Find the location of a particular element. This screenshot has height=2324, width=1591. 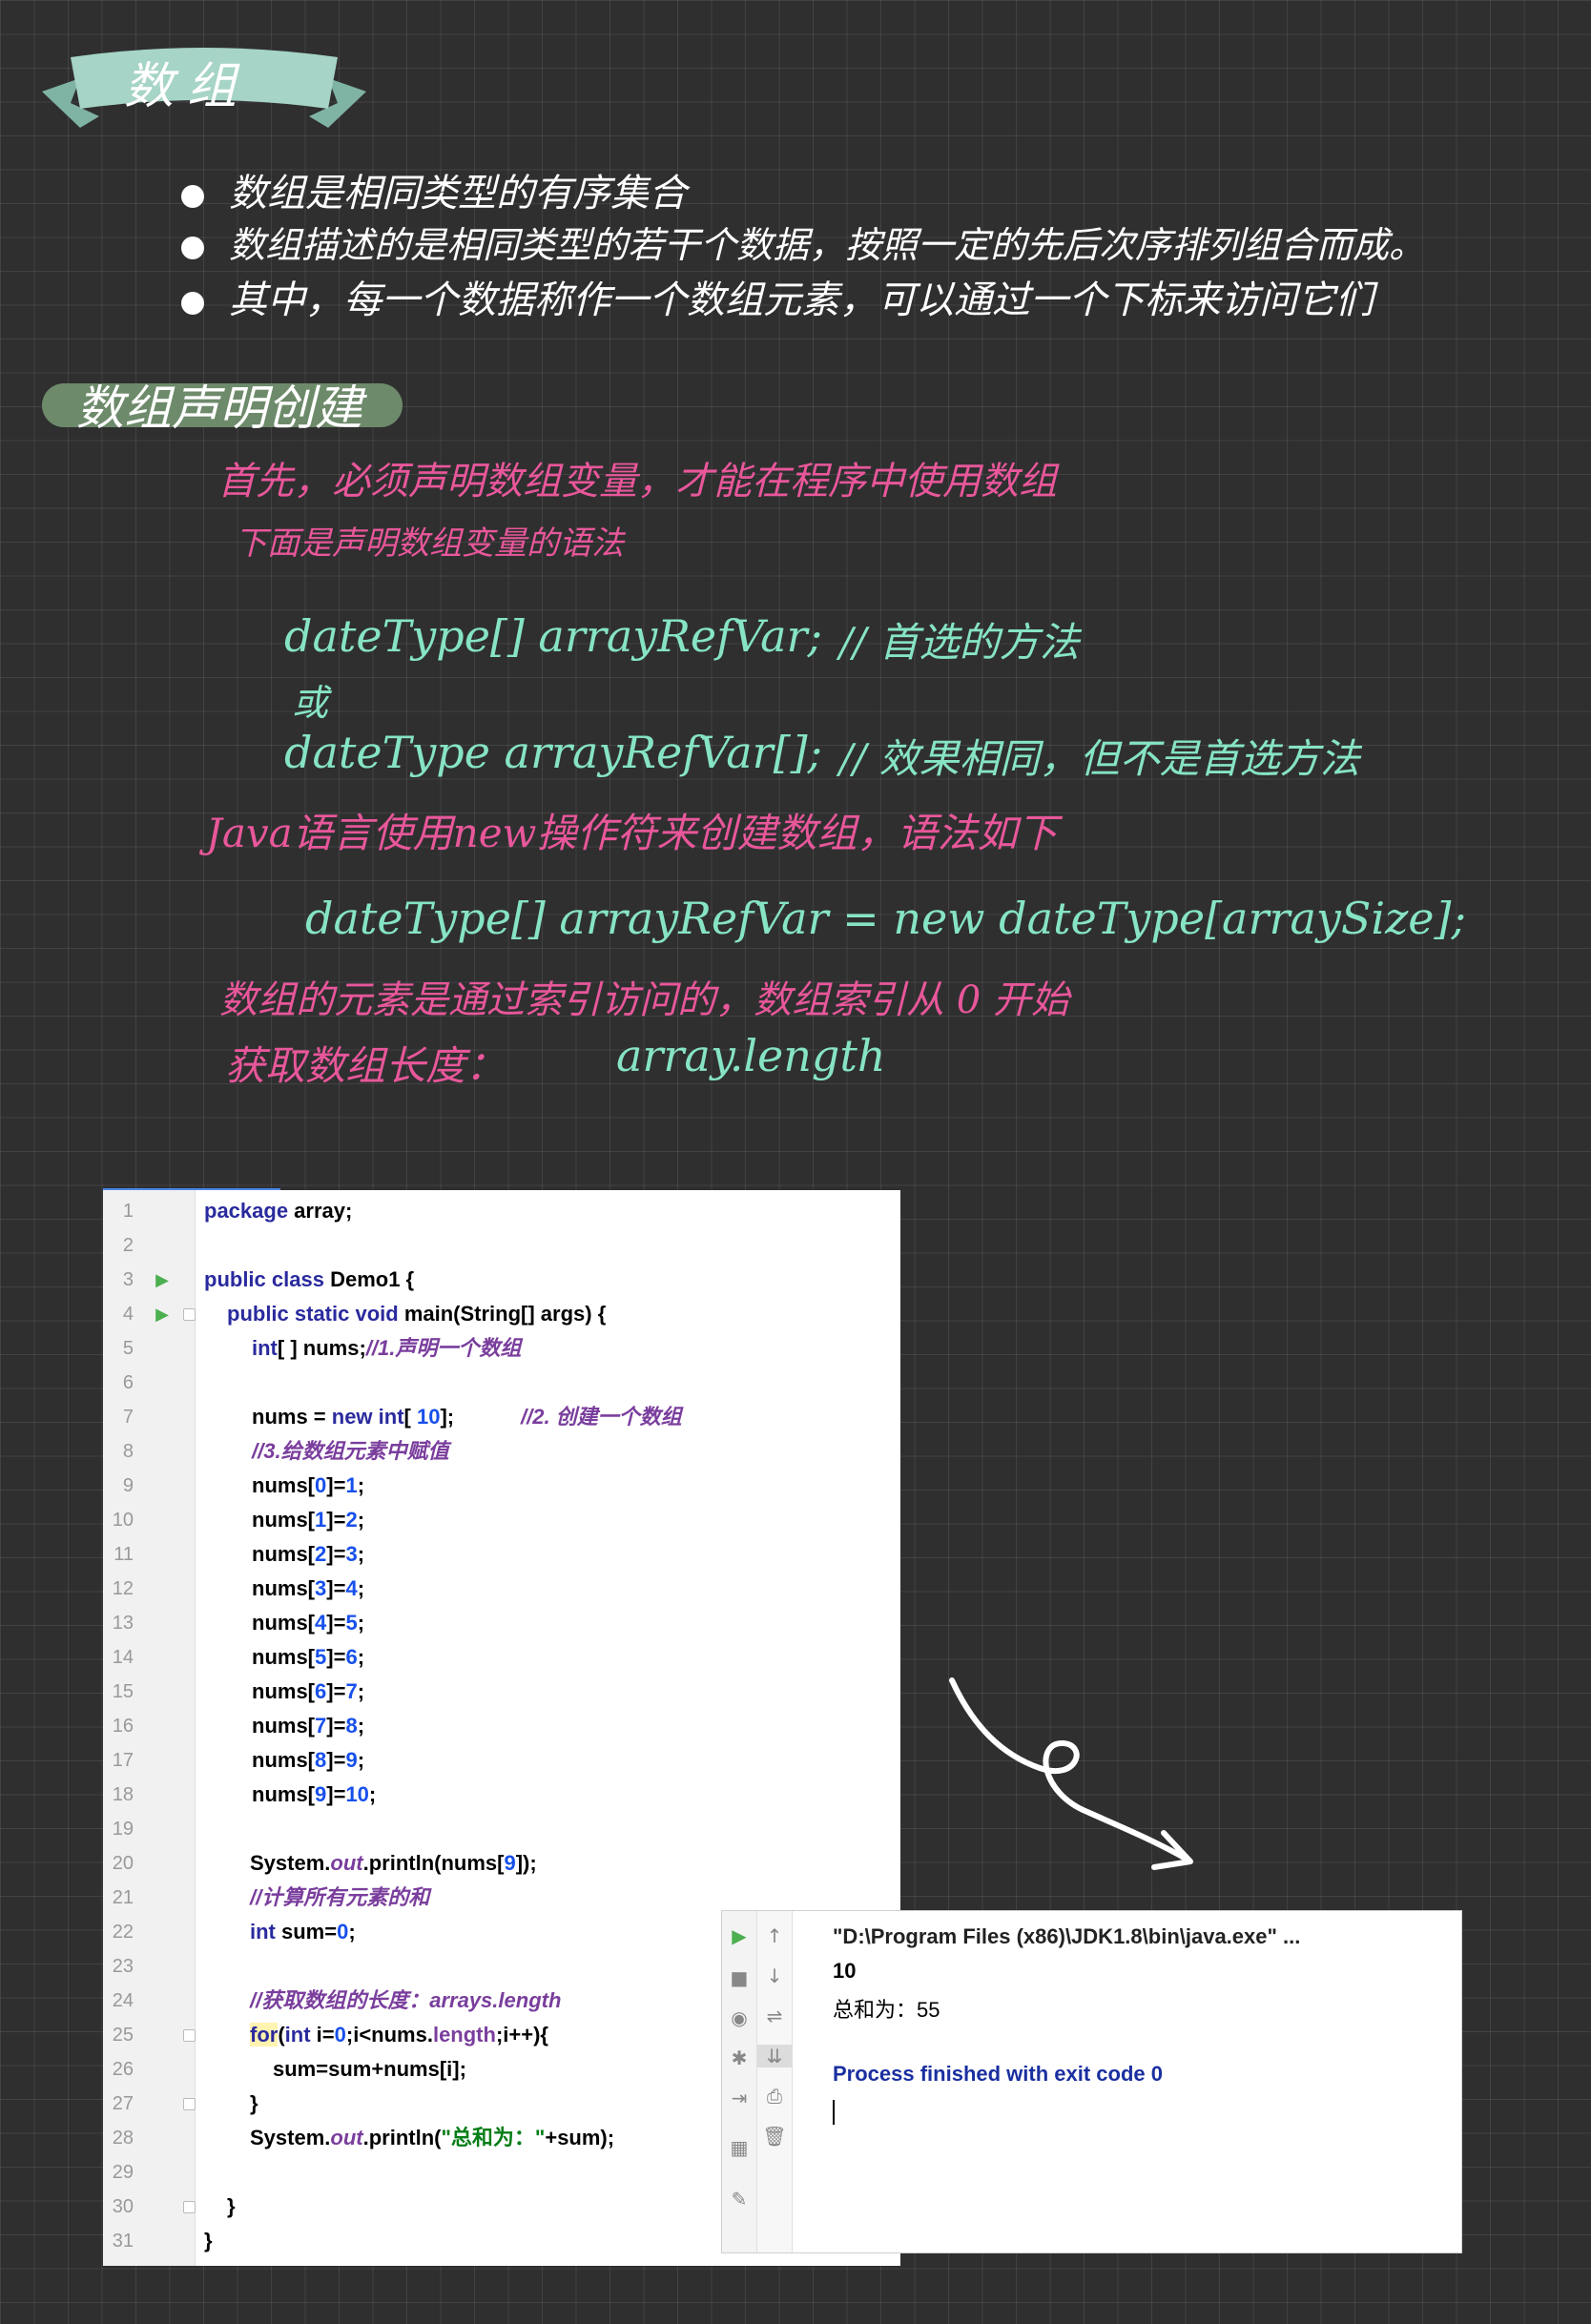

note-line-1: 首先，必须声明数组变量，才能在程序中使用数组 is located at coordinates (637, 482).